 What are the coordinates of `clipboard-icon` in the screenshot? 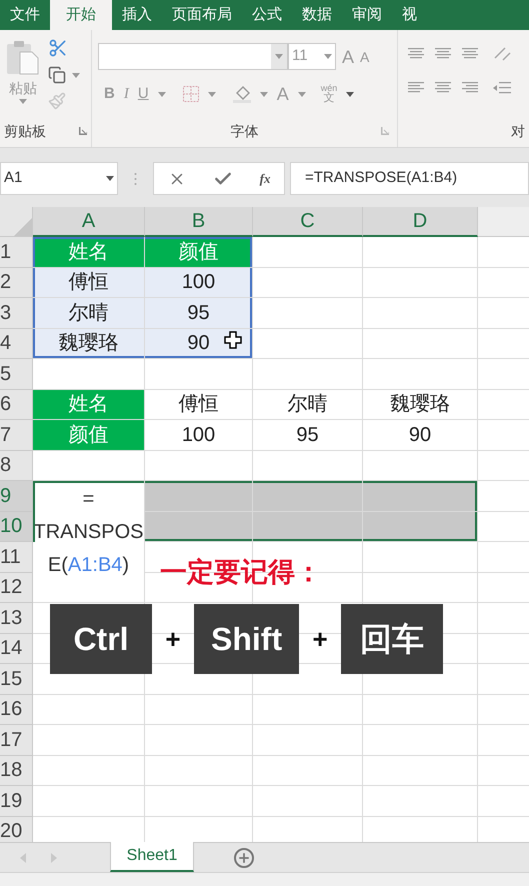 It's located at (23, 57).